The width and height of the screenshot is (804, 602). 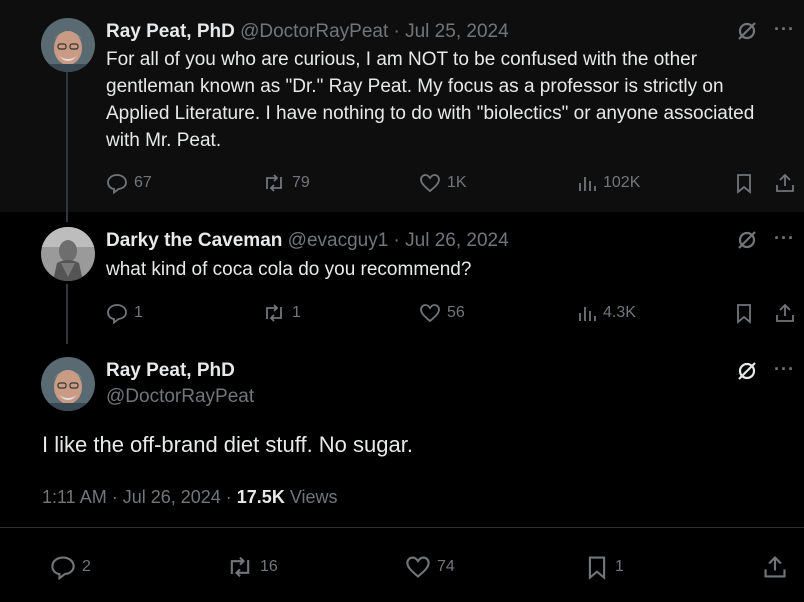 I want to click on reply-button: 2, so click(x=70, y=567).